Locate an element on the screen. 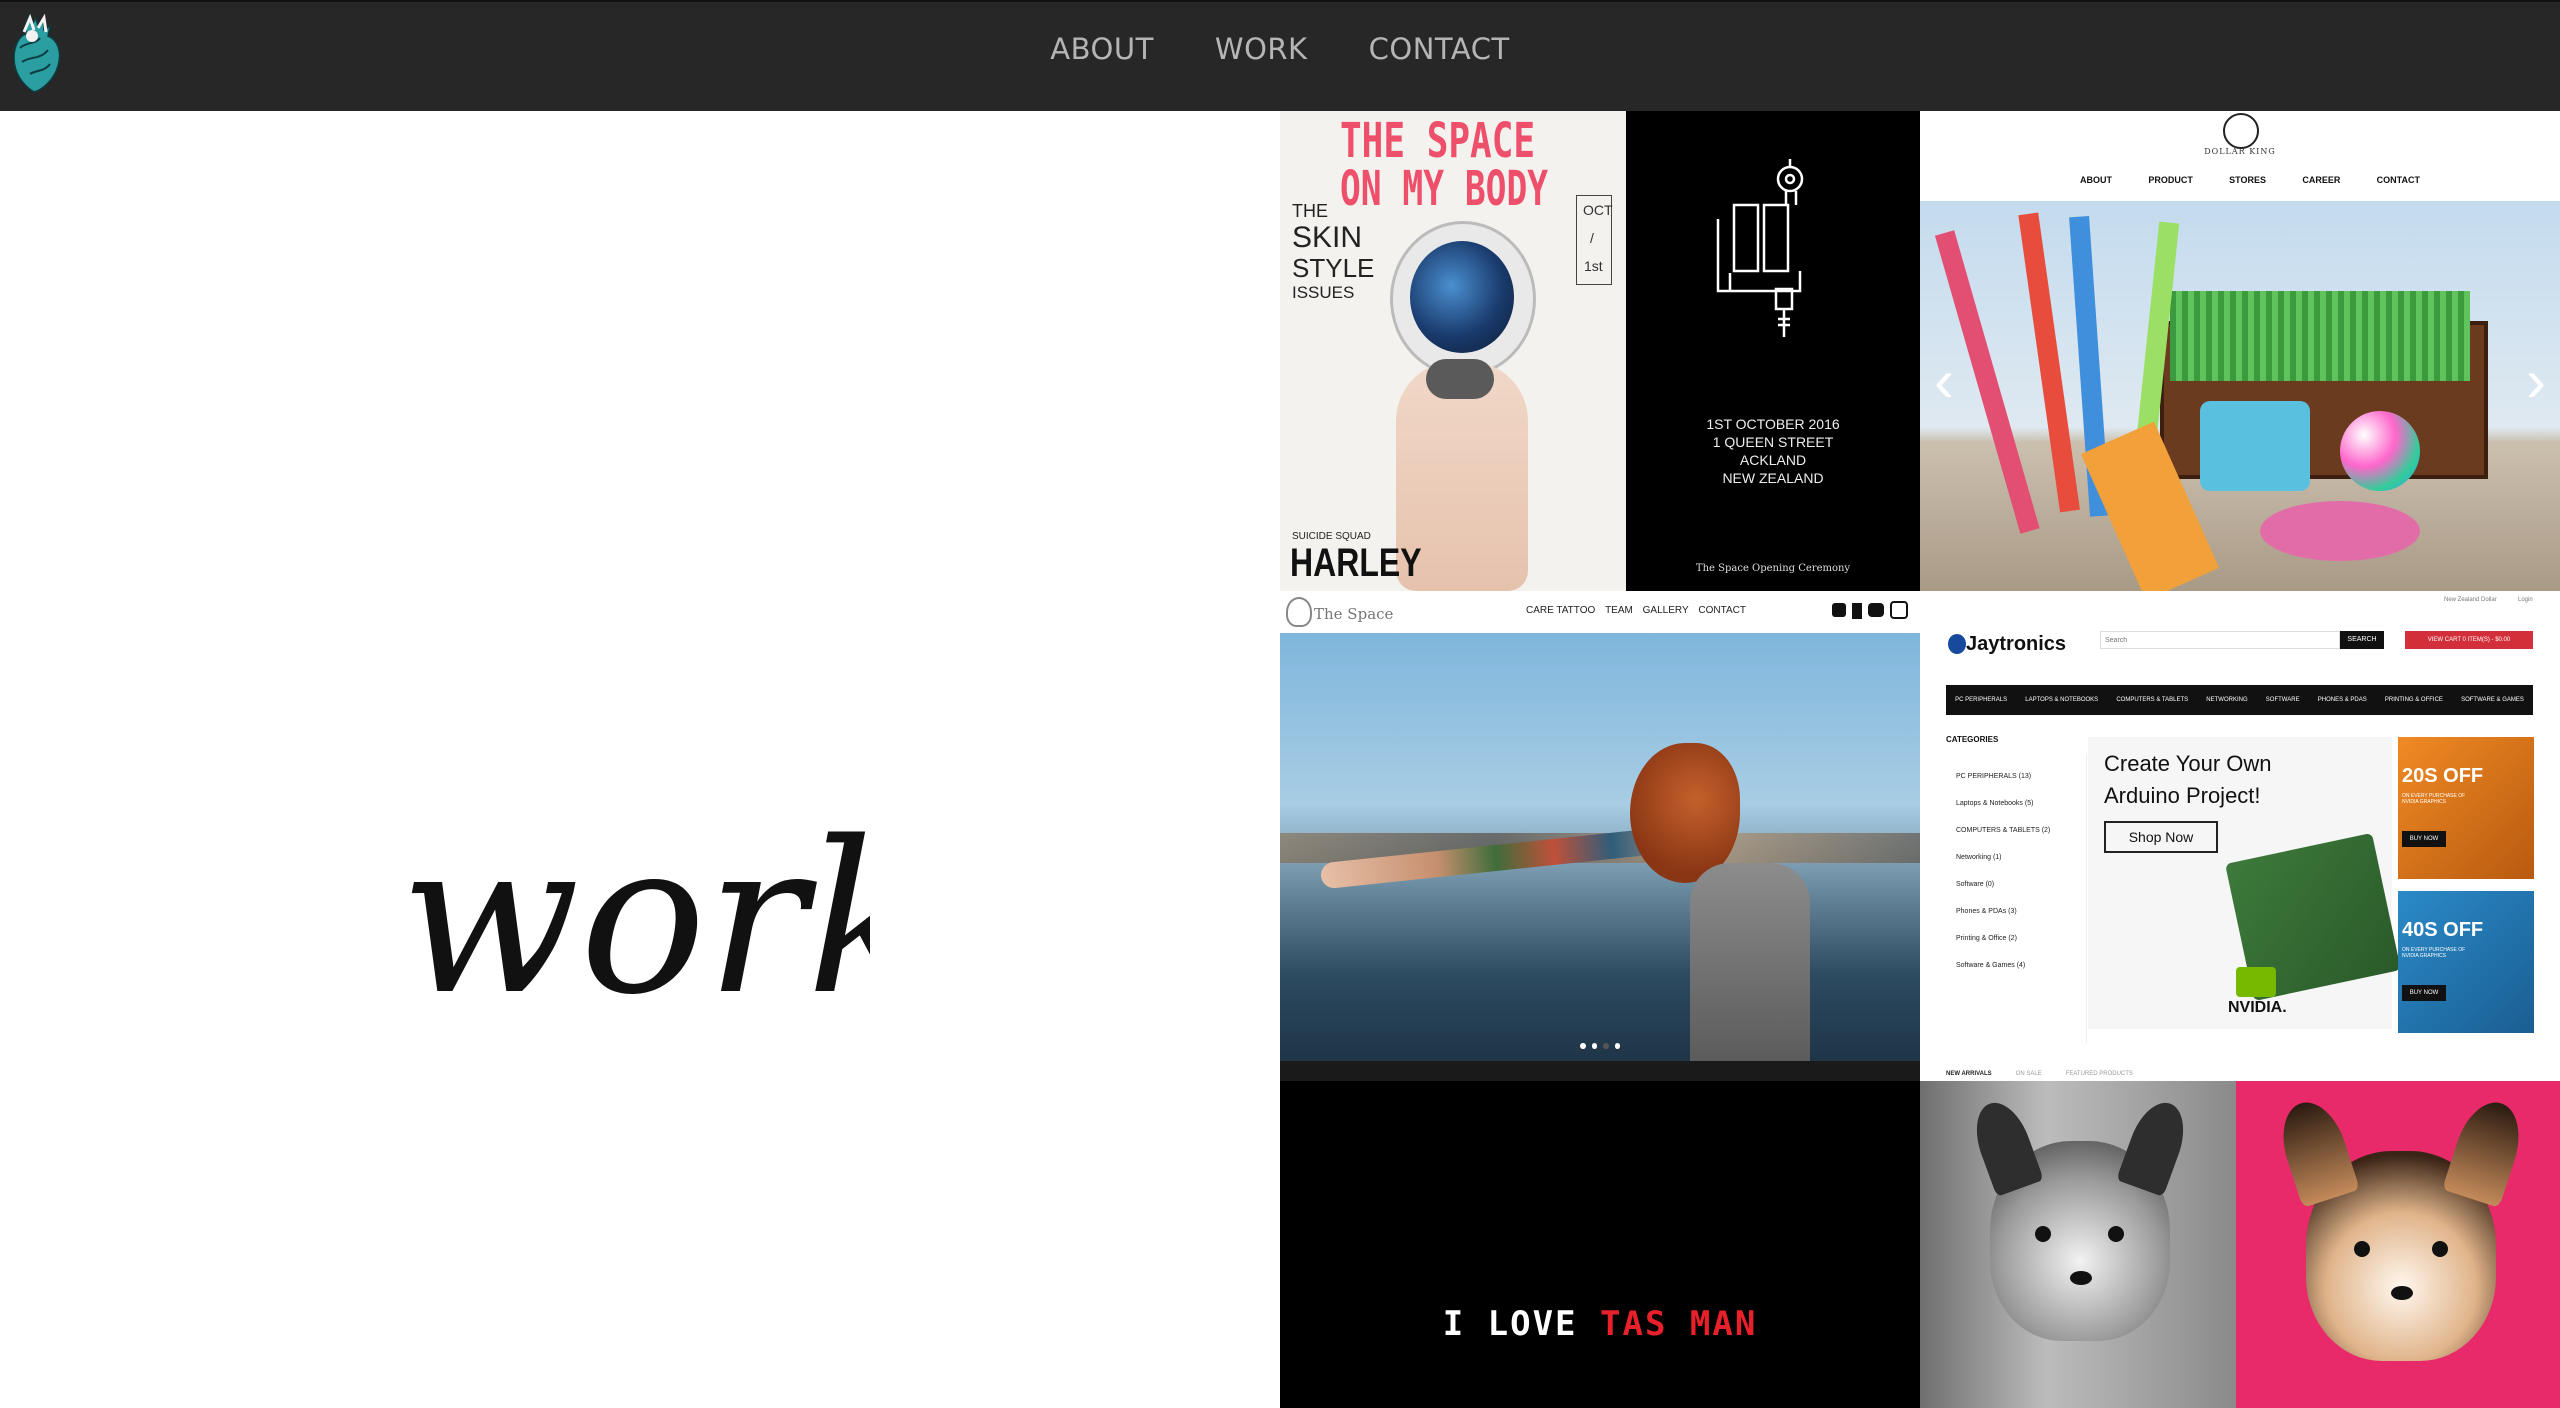 Image resolution: width=2560 pixels, height=1408 pixels. jay-category-item: Software (0) is located at coordinates (1975, 884).